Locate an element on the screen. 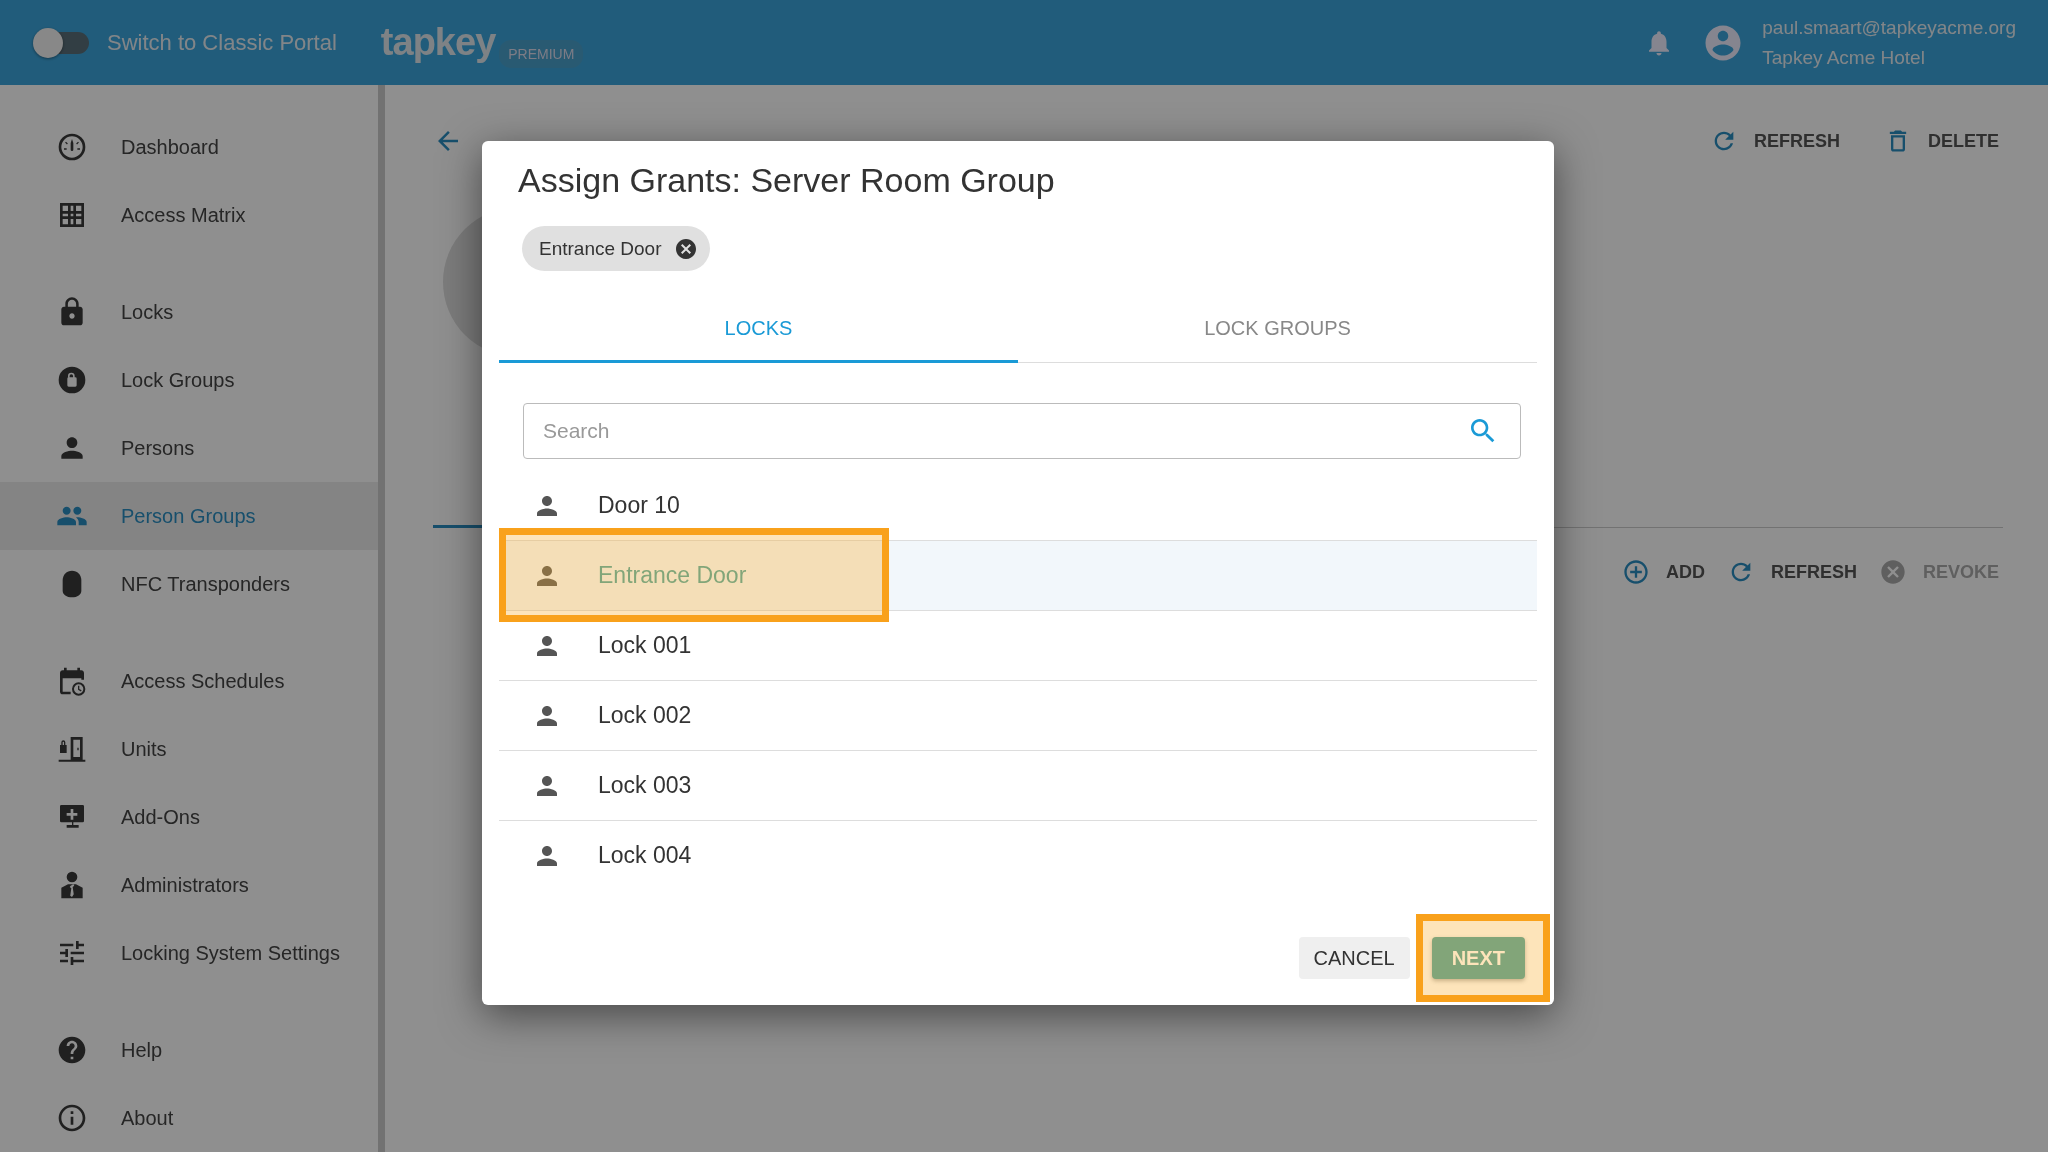 Image resolution: width=2048 pixels, height=1152 pixels. sidebar-item: Add-Ons is located at coordinates (189, 817).